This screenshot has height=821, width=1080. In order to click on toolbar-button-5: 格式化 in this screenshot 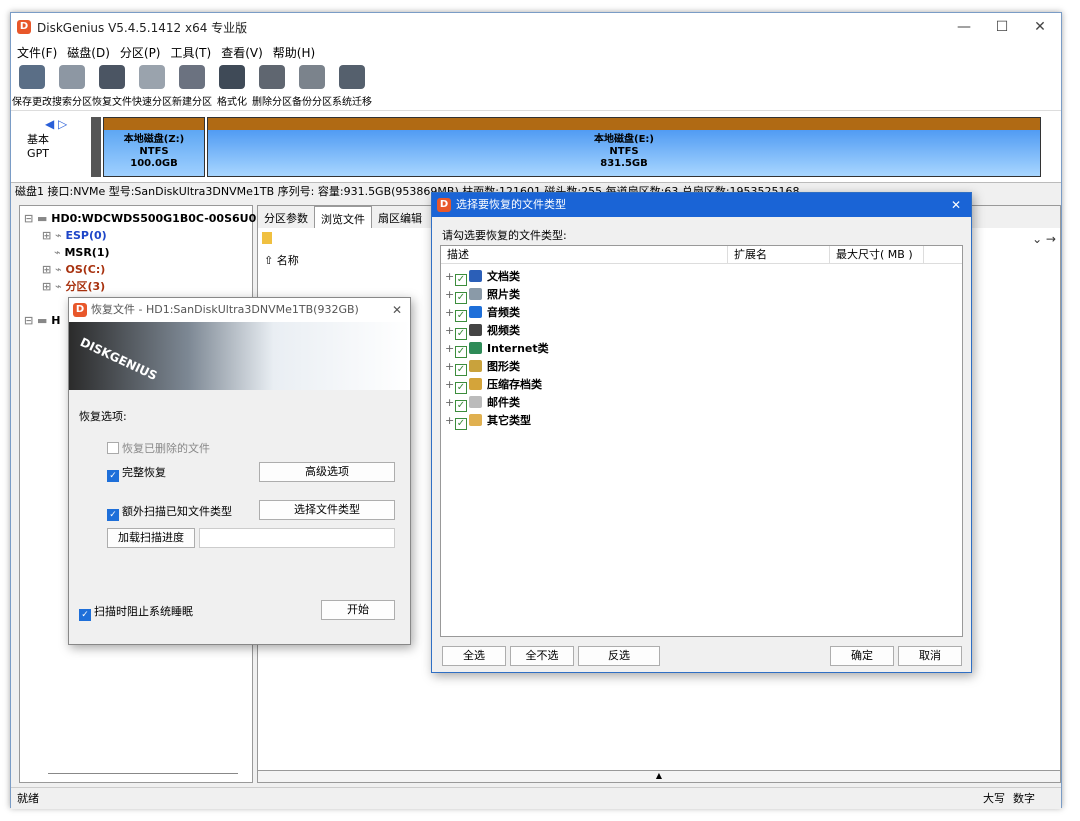, I will do `click(232, 86)`.